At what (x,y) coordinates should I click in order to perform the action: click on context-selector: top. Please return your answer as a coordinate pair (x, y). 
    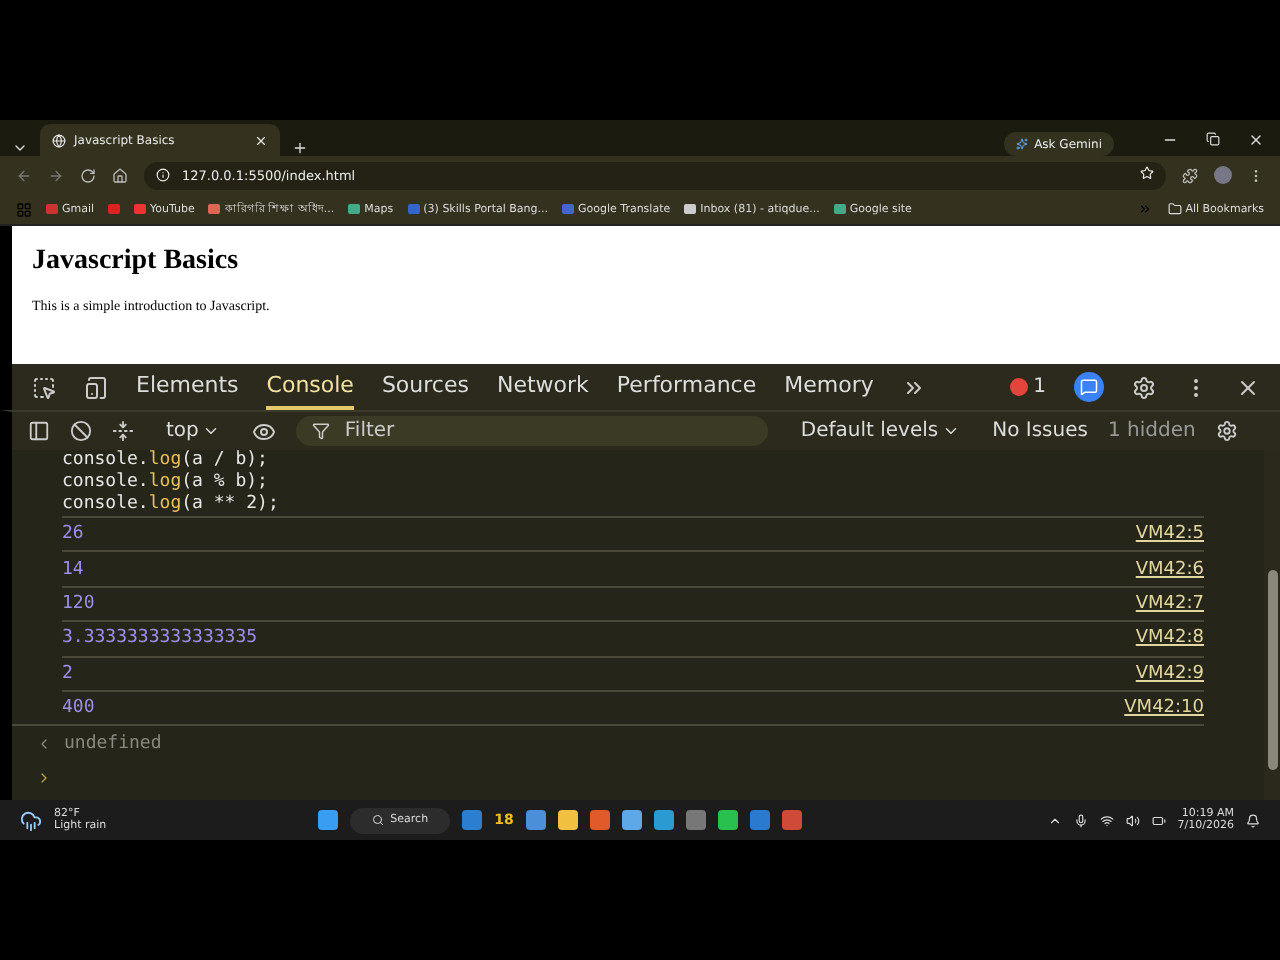
    Looking at the image, I should click on (193, 431).